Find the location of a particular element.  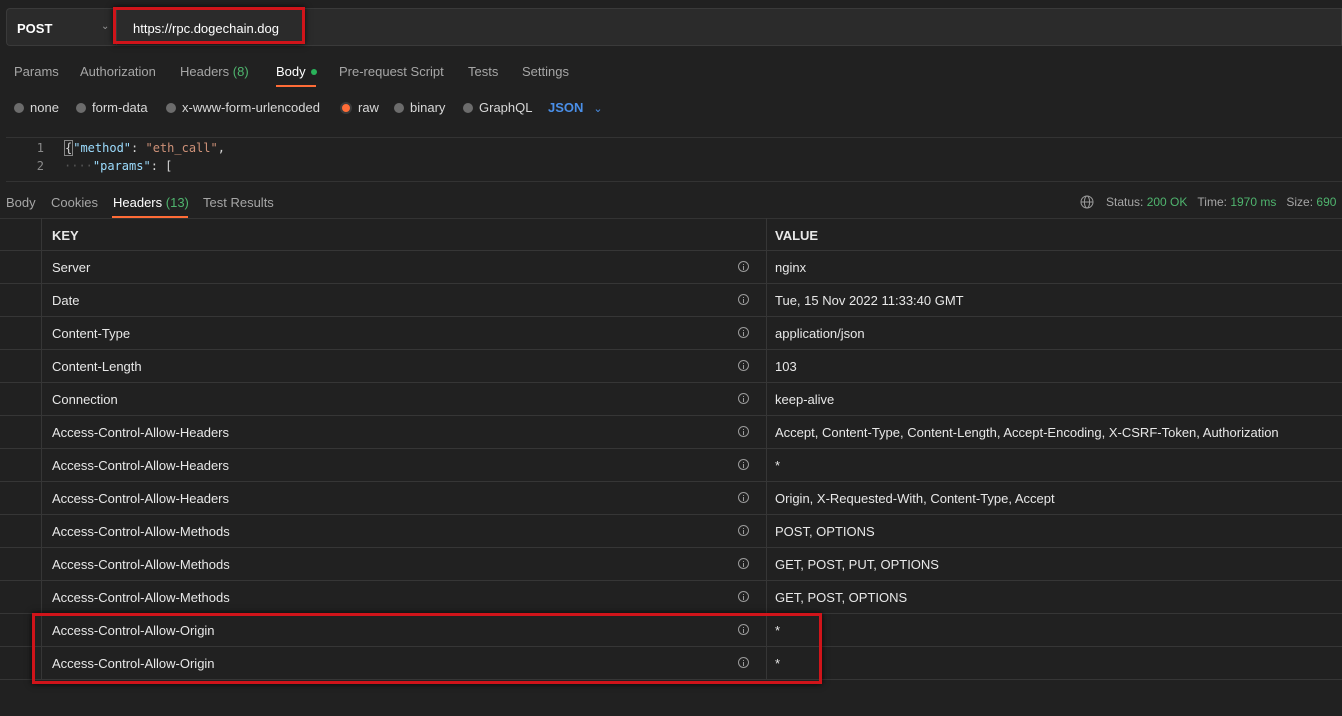

header-value: 103 is located at coordinates (786, 366).